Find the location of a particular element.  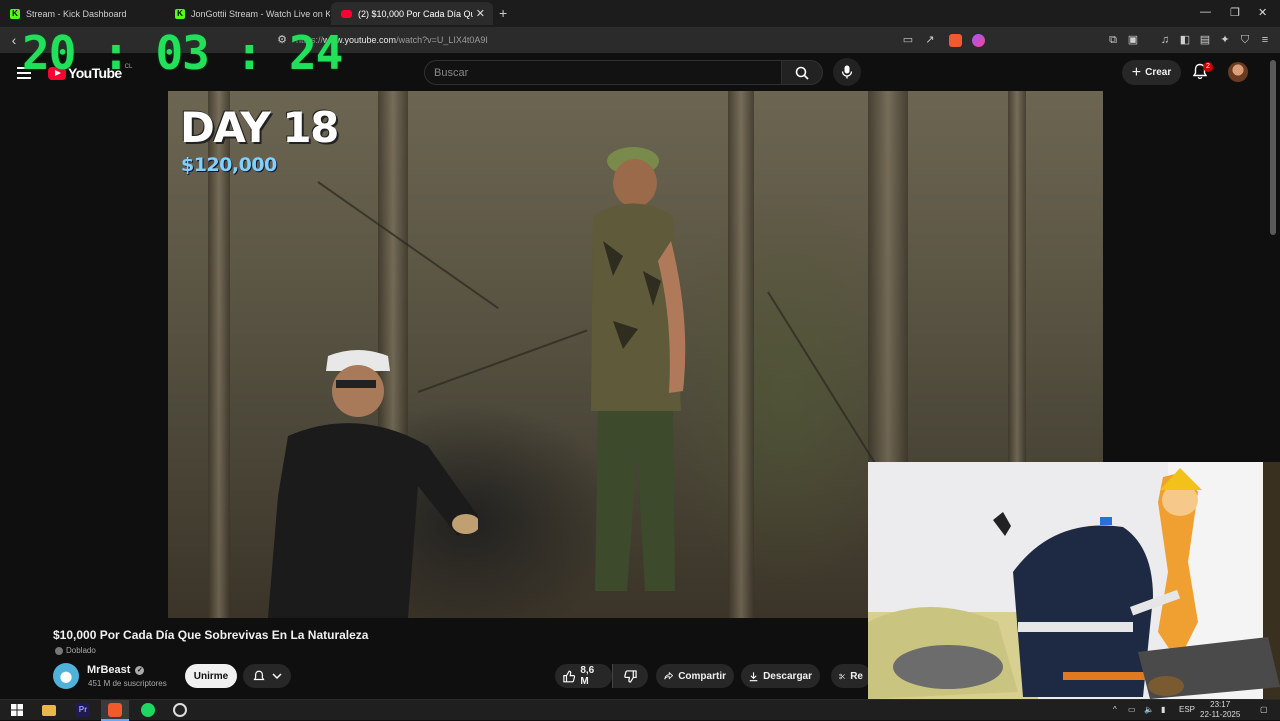

browser-tab-youtube: (2) $10,000 Por Cada Día Que So ✕ is located at coordinates (412, 13).